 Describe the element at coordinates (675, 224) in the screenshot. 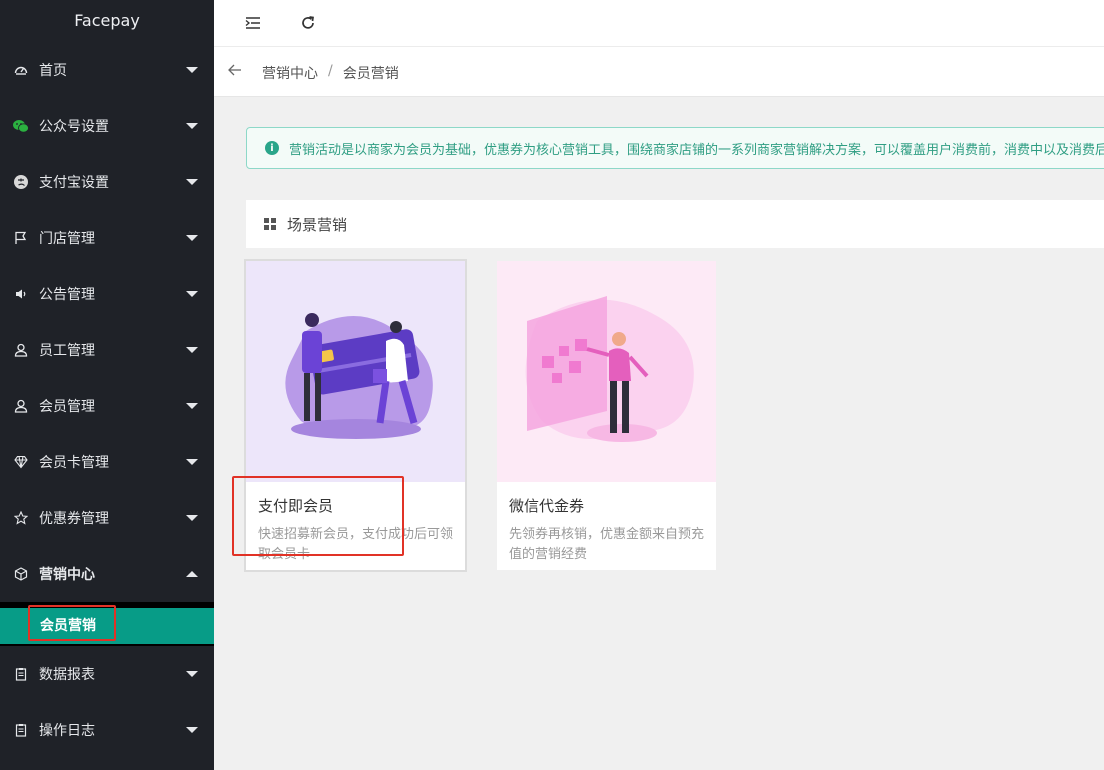

I see `section-header: 场景营销` at that location.